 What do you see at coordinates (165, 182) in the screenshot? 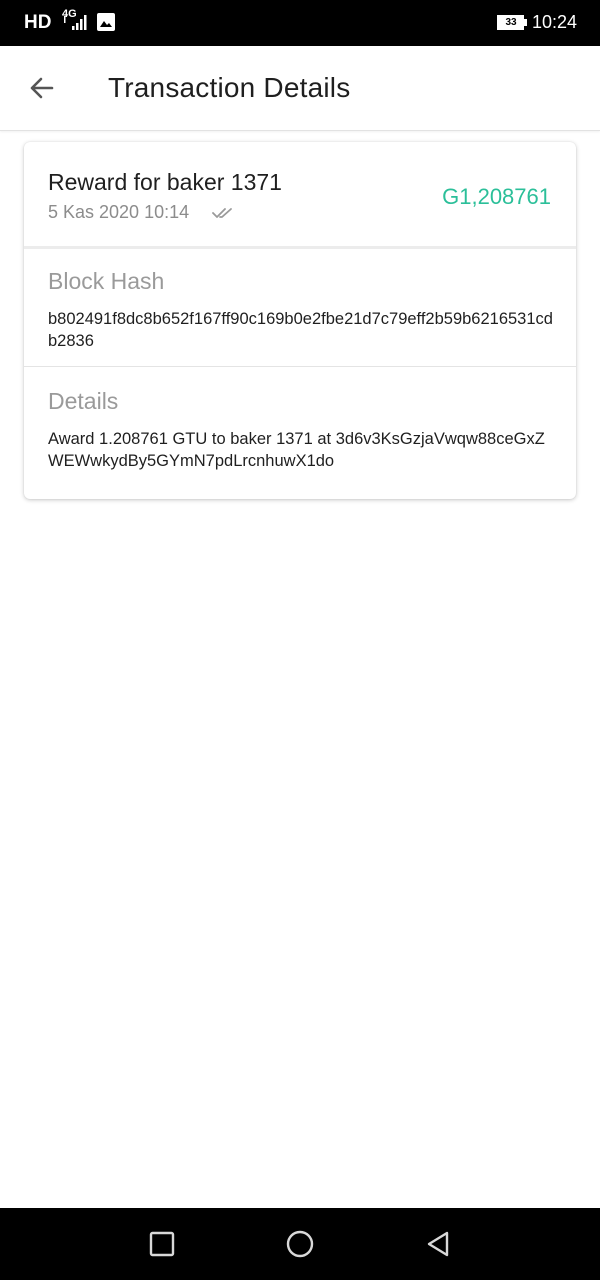
I see `transaction-title: Reward for baker 1371` at bounding box center [165, 182].